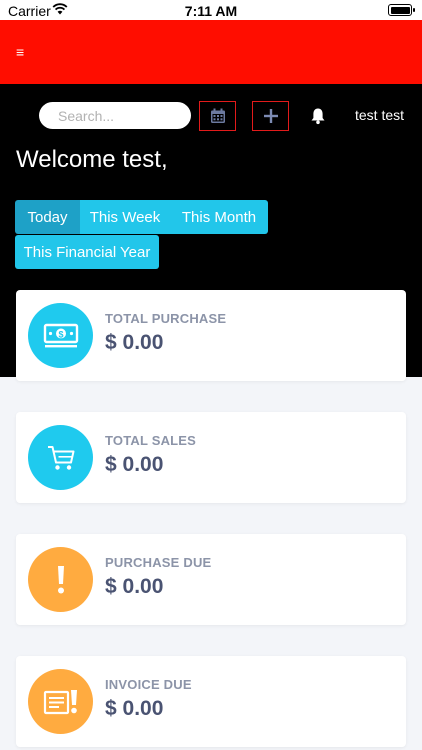  What do you see at coordinates (211, 335) in the screenshot?
I see `total-purchase-card: $ TOTAL PURCHASE $ 0.00` at bounding box center [211, 335].